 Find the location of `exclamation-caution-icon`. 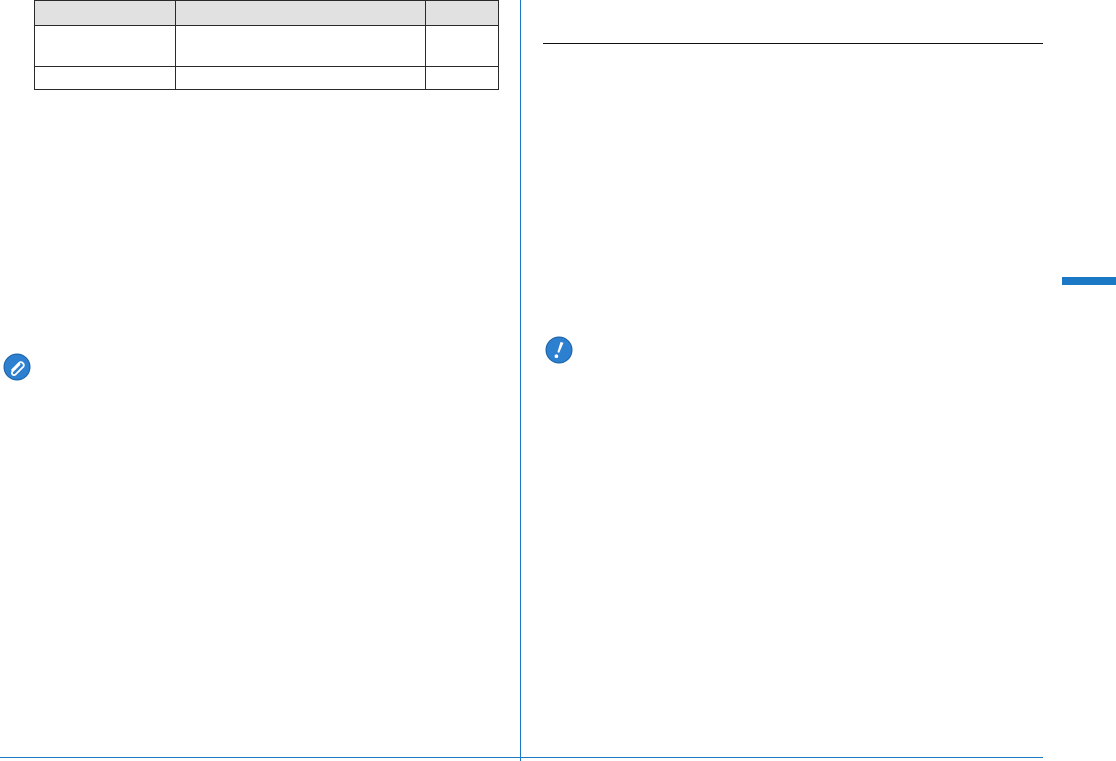

exclamation-caution-icon is located at coordinates (559, 350).